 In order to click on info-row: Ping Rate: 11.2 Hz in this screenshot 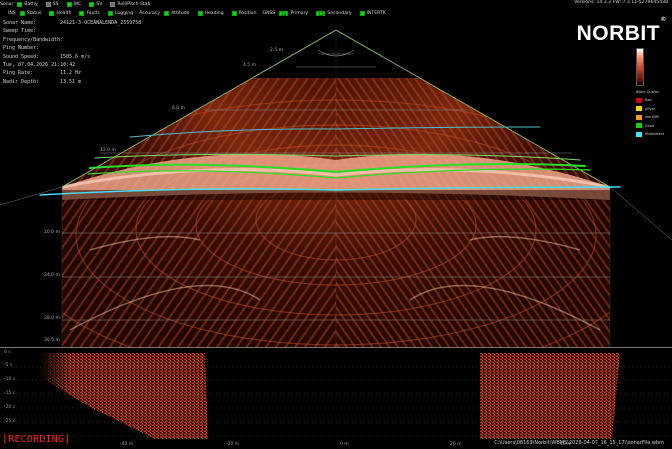, I will do `click(72, 73)`.